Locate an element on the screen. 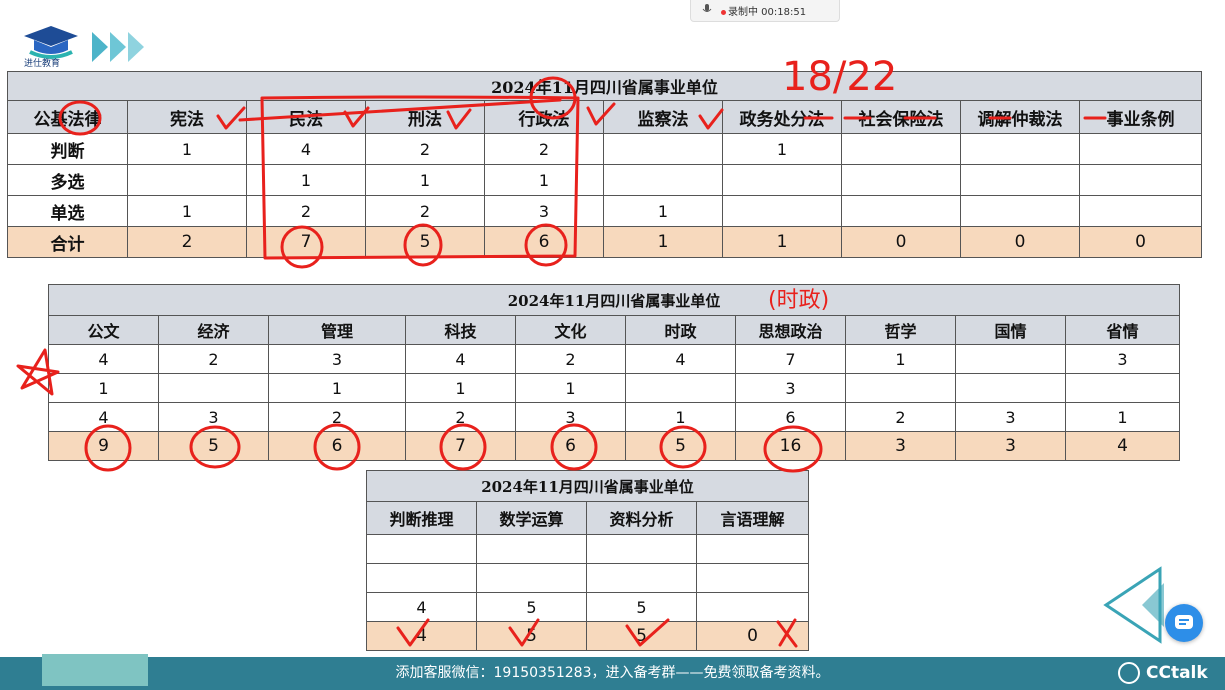 This screenshot has height=690, width=1225. table-cell: 7 is located at coordinates (790, 359).